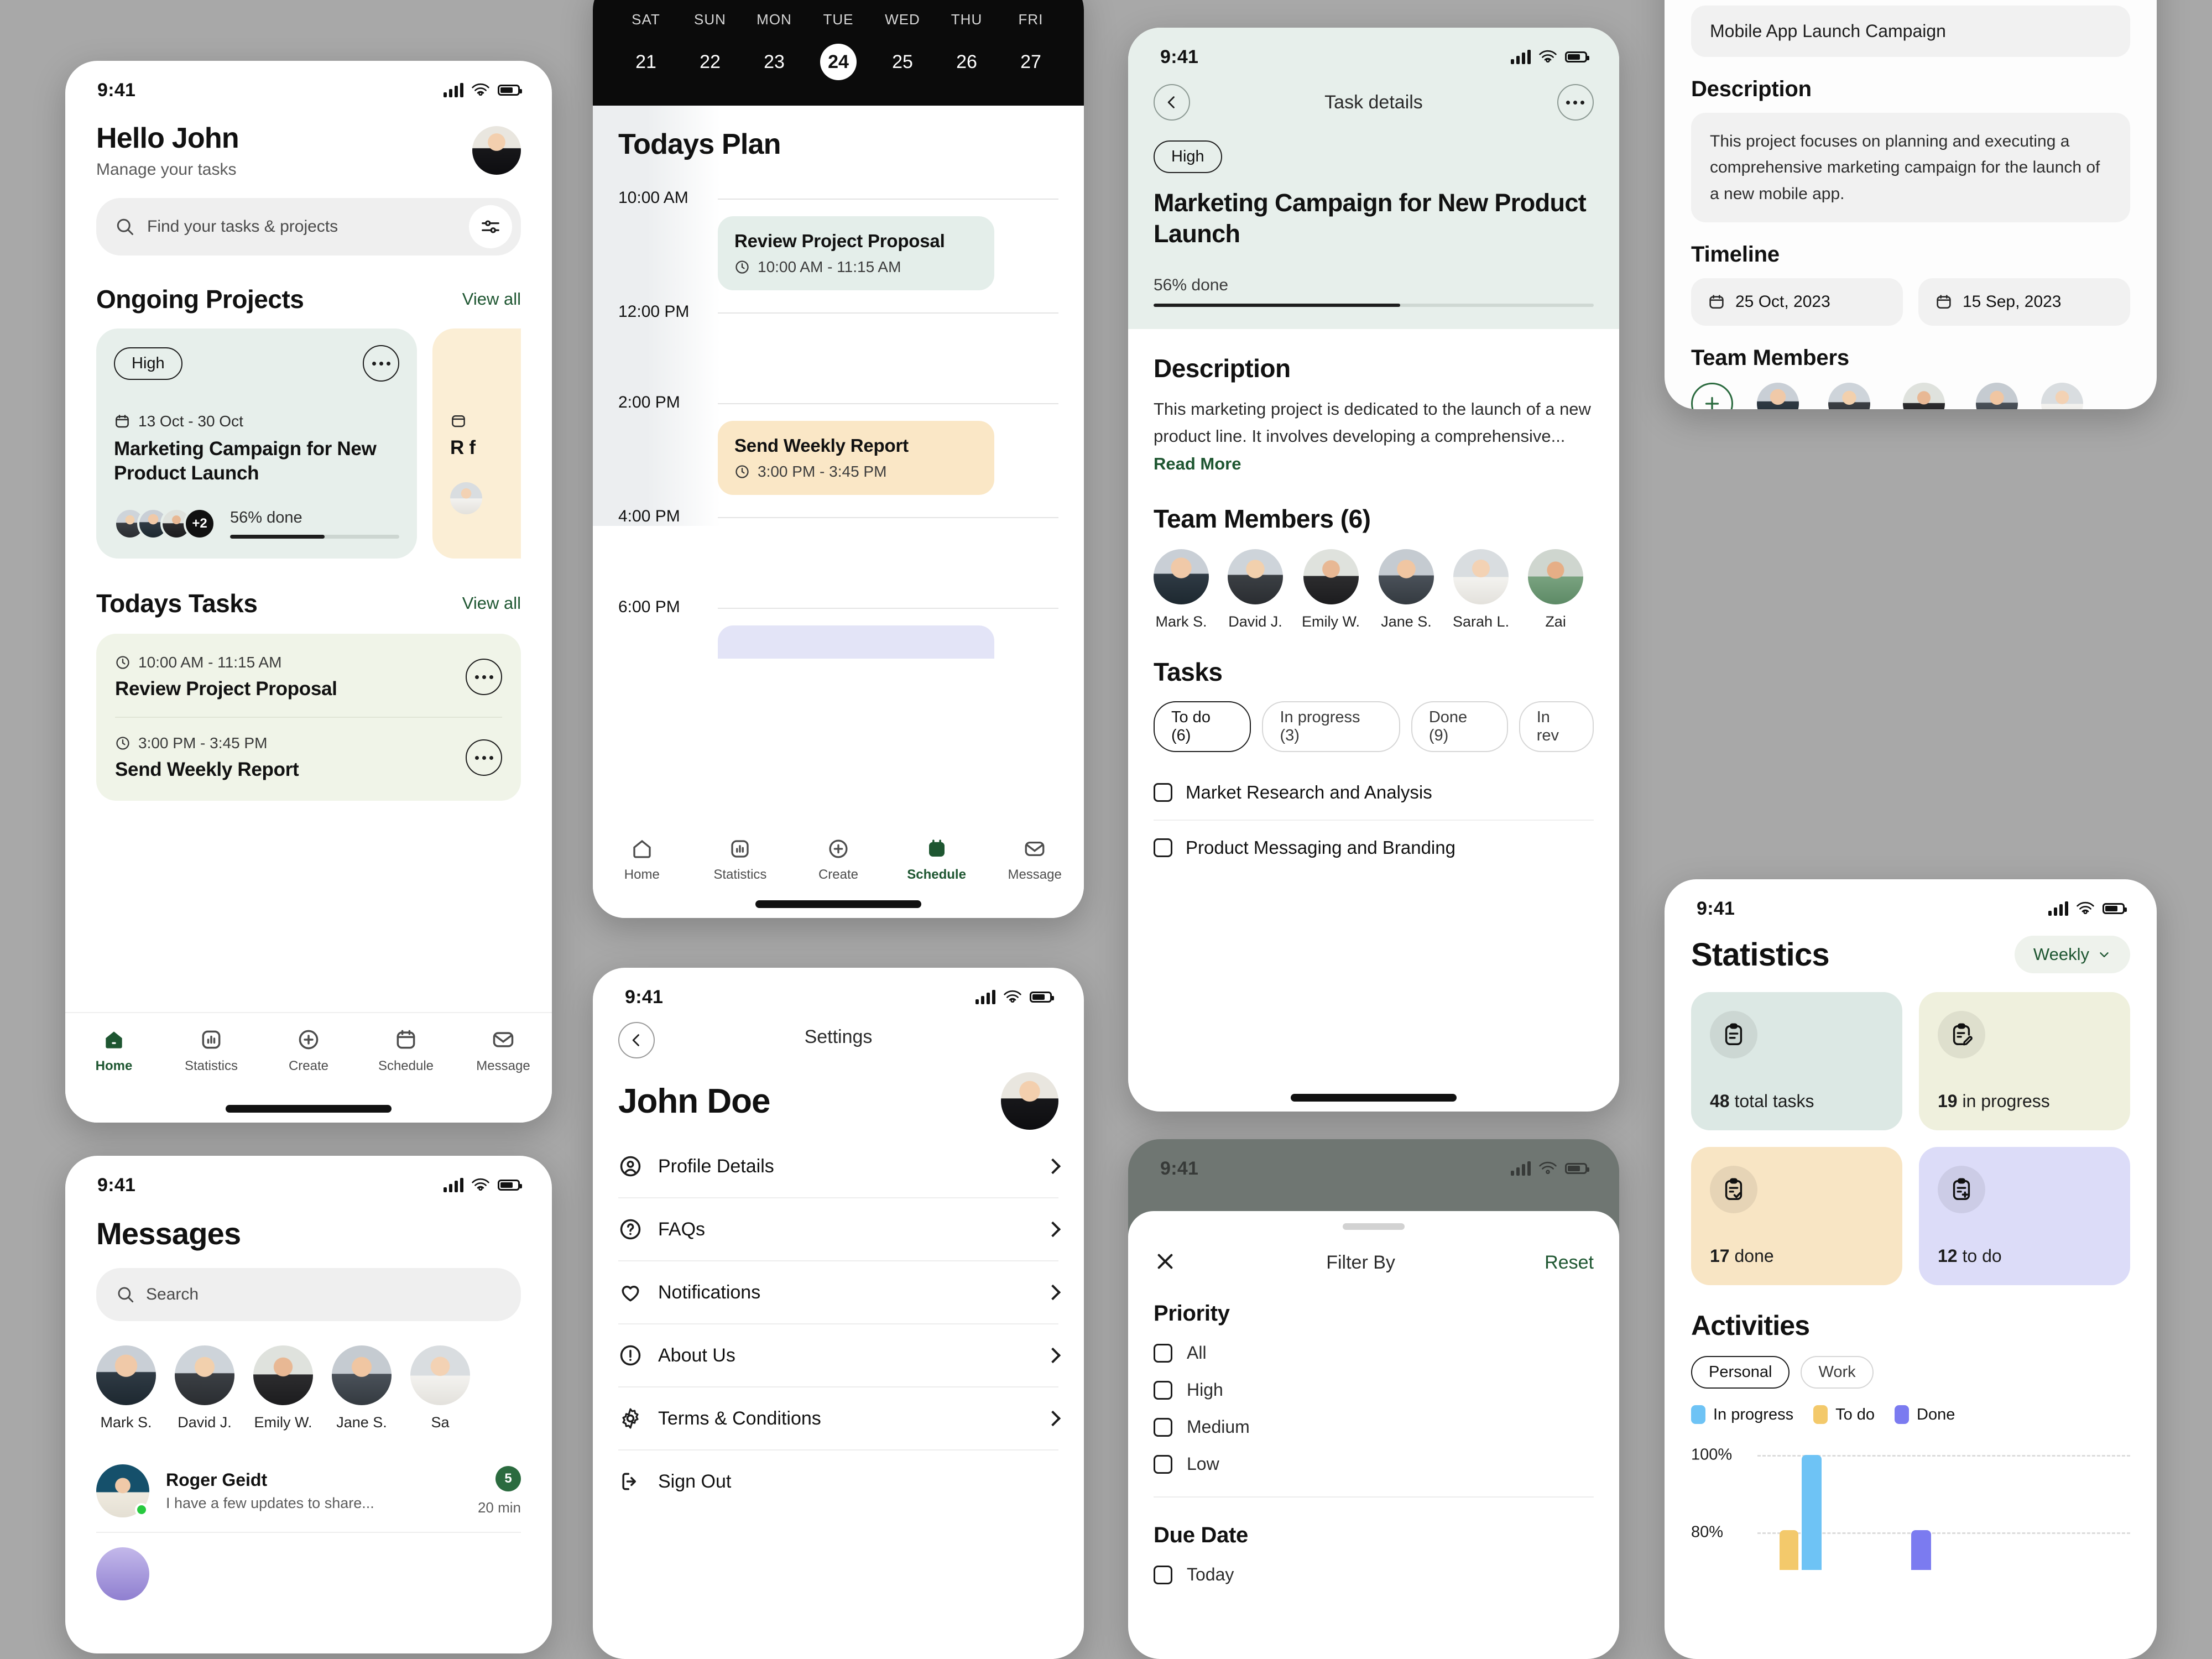 This screenshot has width=2212, height=1659. I want to click on more-options-button, so click(1576, 103).